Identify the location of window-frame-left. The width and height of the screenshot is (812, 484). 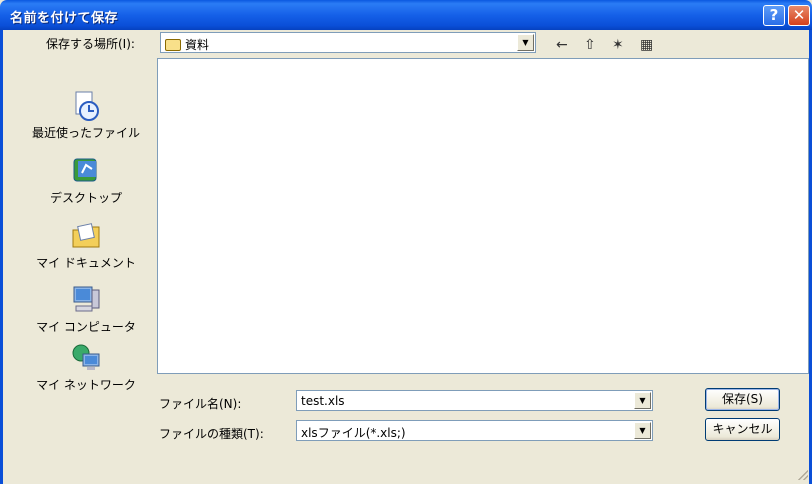
(1, 257).